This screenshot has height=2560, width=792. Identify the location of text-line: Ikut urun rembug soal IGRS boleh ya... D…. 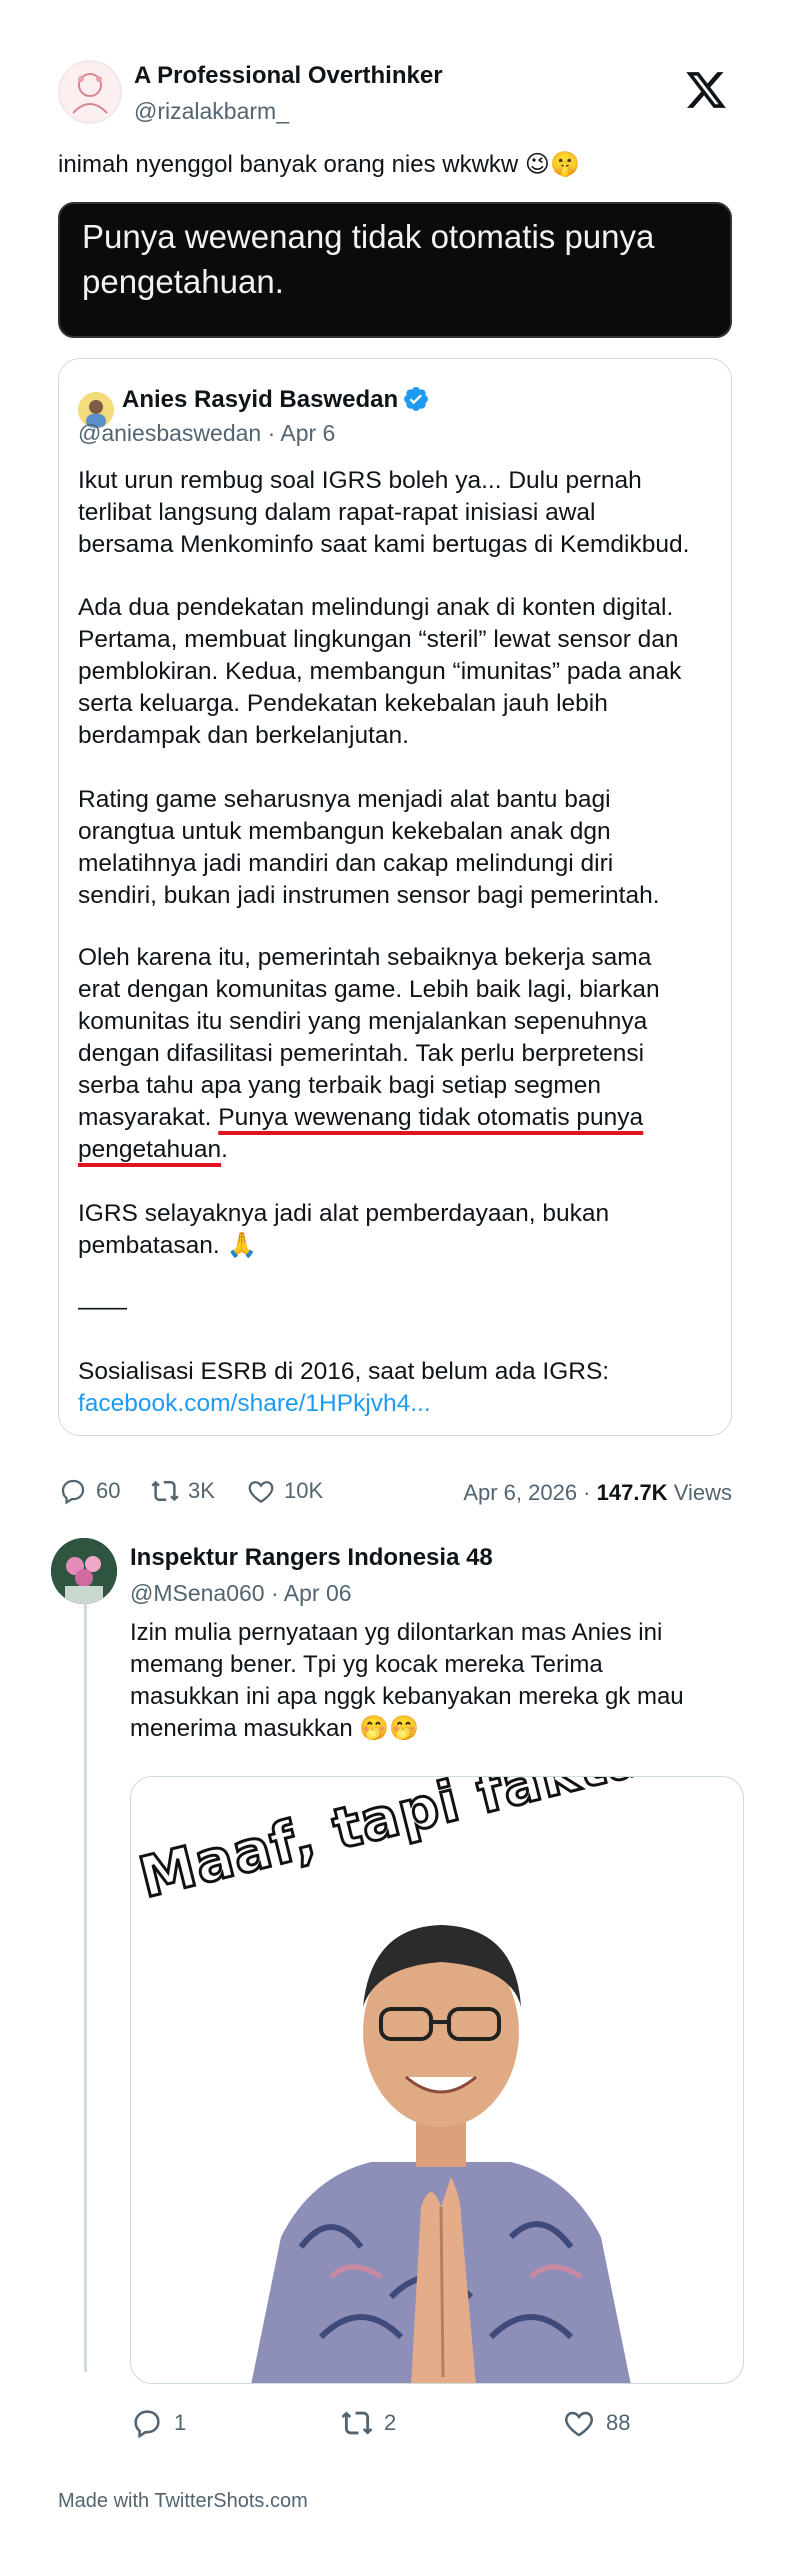
(360, 480).